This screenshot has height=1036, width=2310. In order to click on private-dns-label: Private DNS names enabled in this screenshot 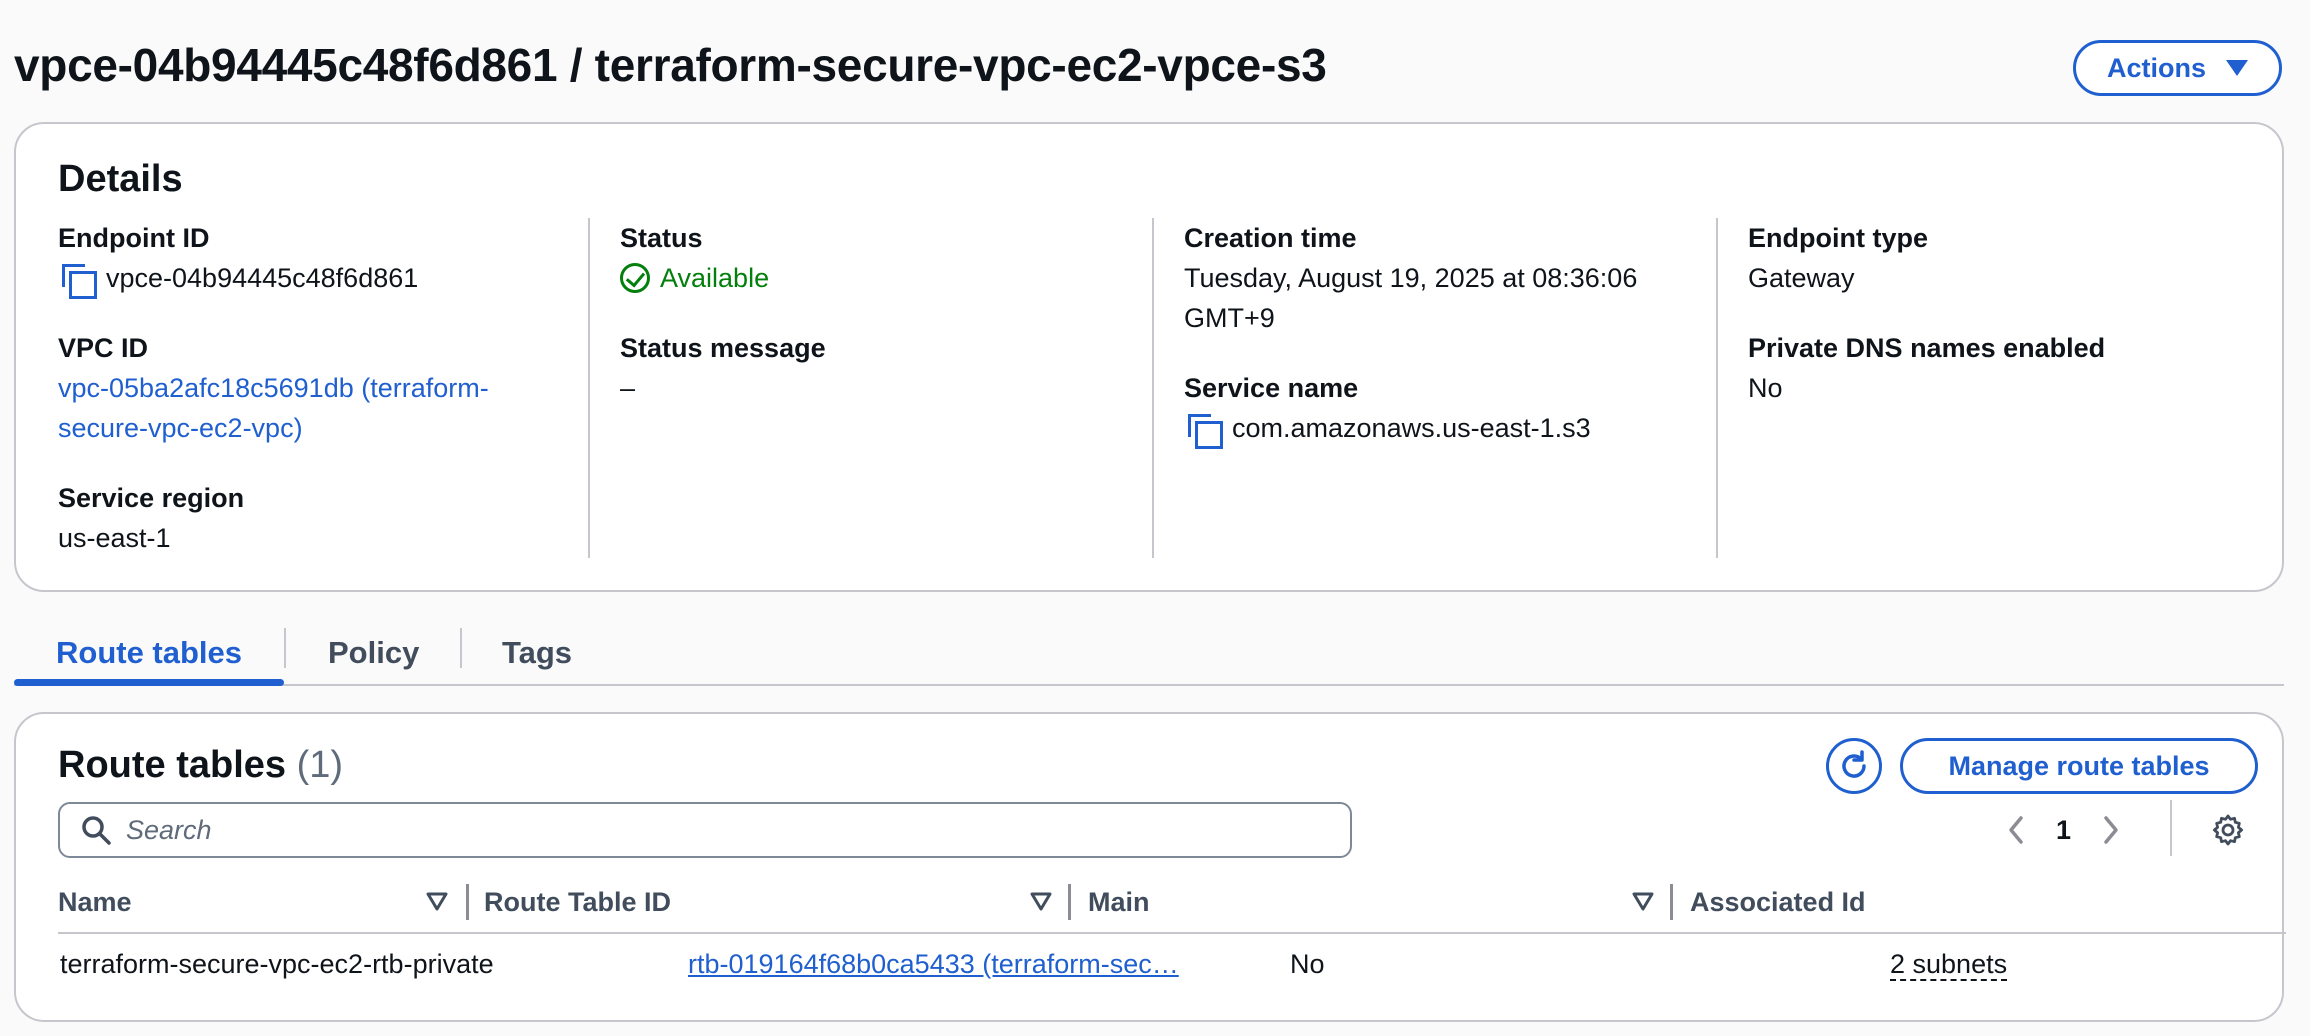, I will do `click(1927, 348)`.